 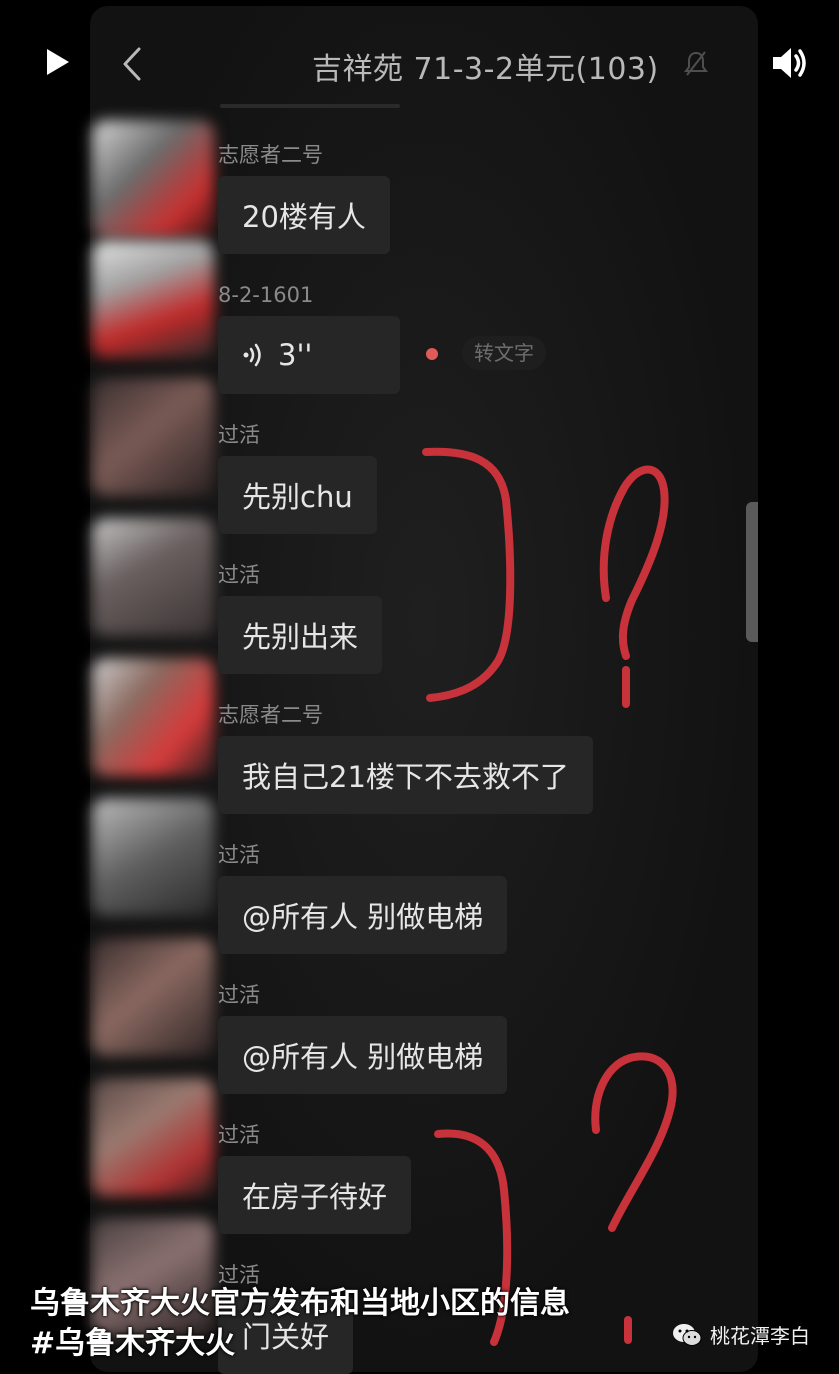 I want to click on speaker-icon, so click(x=789, y=63).